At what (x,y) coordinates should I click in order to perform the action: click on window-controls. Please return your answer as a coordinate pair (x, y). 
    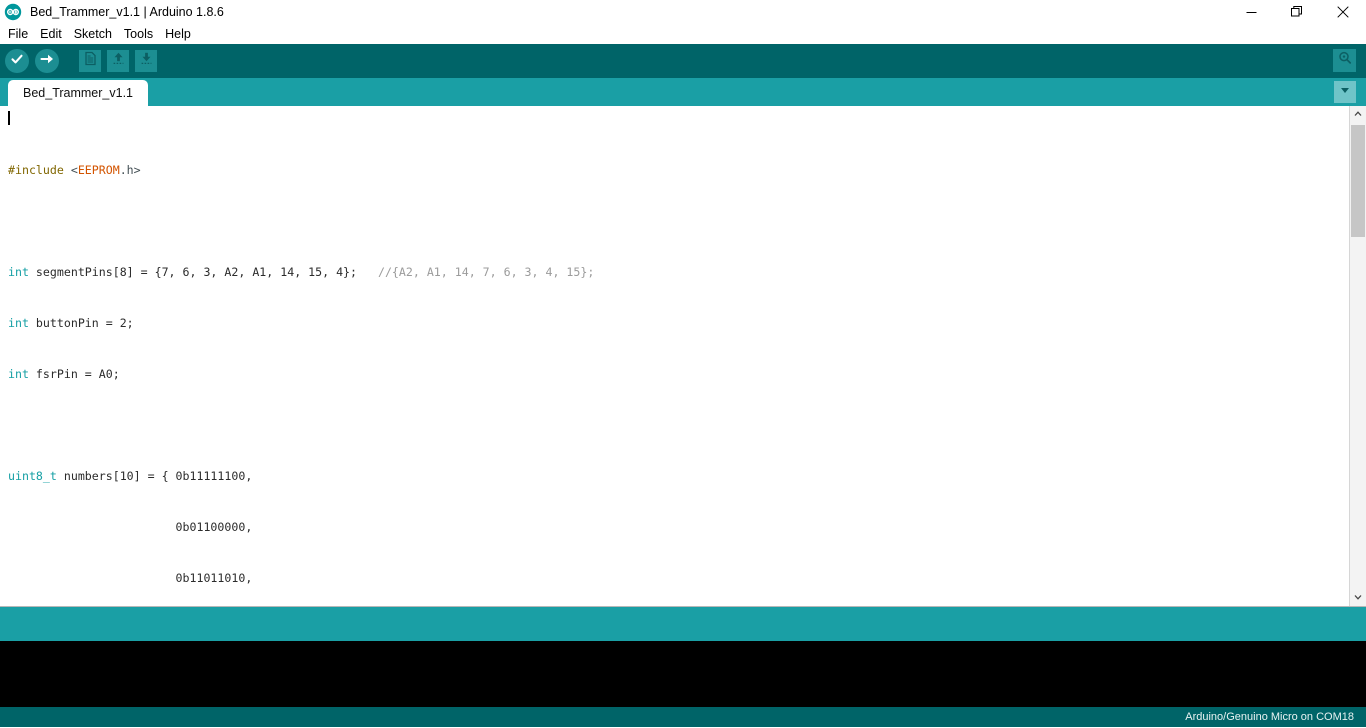
    Looking at the image, I should click on (1297, 12).